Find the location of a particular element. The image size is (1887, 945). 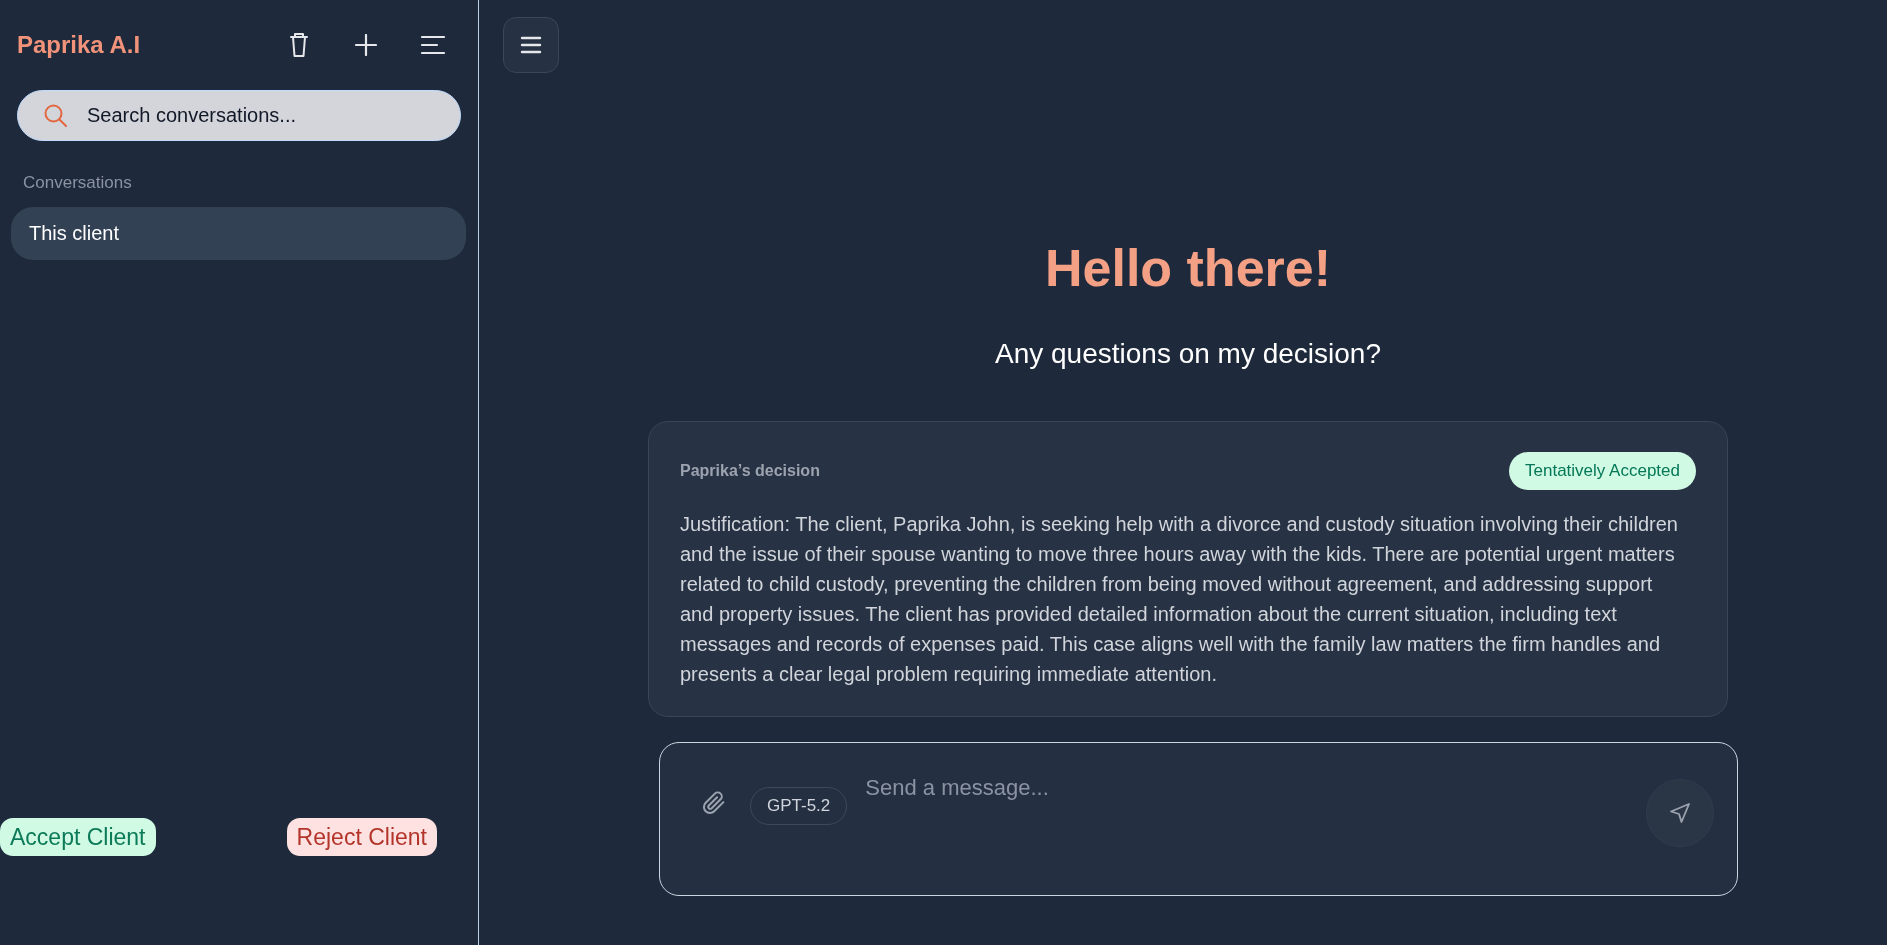

trash-icon is located at coordinates (299, 45).